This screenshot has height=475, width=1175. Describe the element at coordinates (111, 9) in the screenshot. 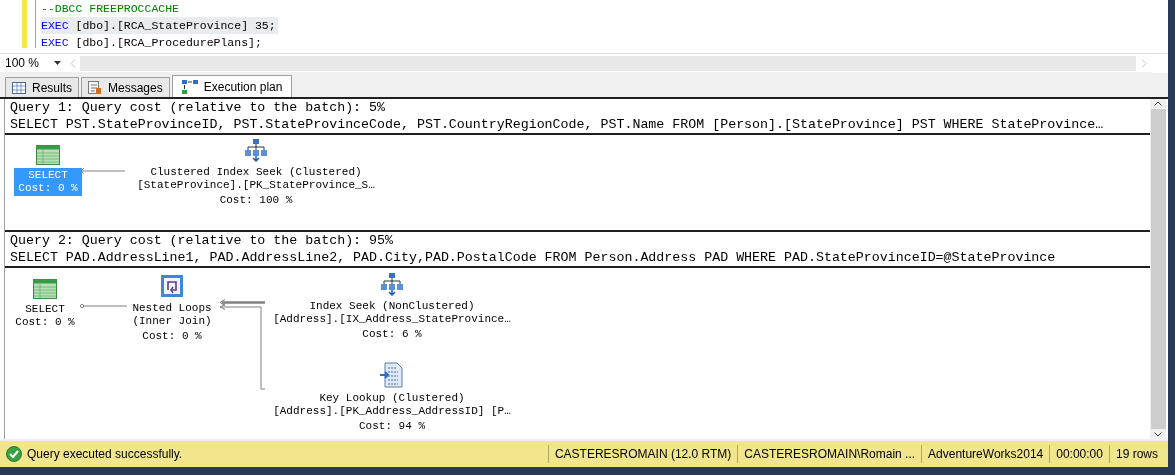

I see `code-line: --DBCC FREEPROCCACHE` at that location.